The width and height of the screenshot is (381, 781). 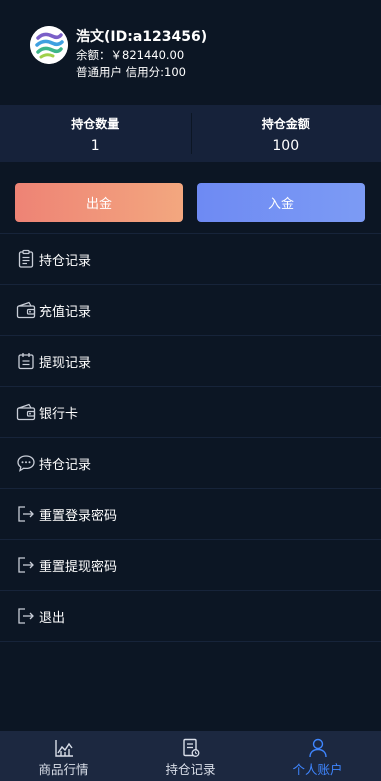 I want to click on bottom-tab-bar: 商品行情 持仓记录 个人账户, so click(x=190, y=756).